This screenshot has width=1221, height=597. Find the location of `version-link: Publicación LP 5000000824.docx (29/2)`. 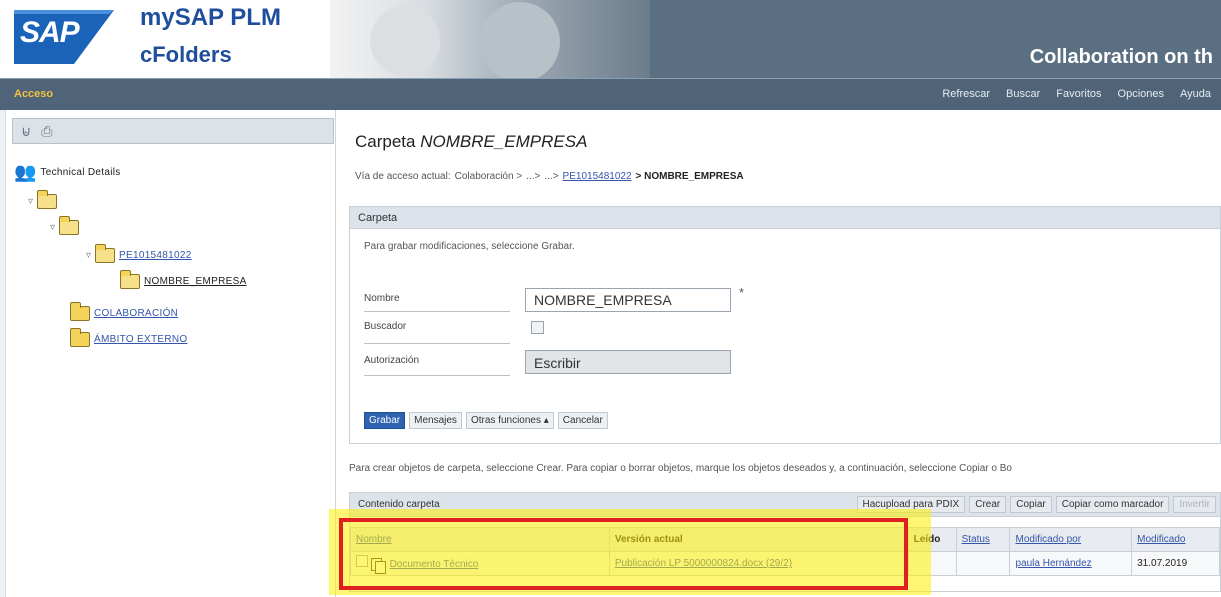

version-link: Publicación LP 5000000824.docx (29/2) is located at coordinates (703, 563).